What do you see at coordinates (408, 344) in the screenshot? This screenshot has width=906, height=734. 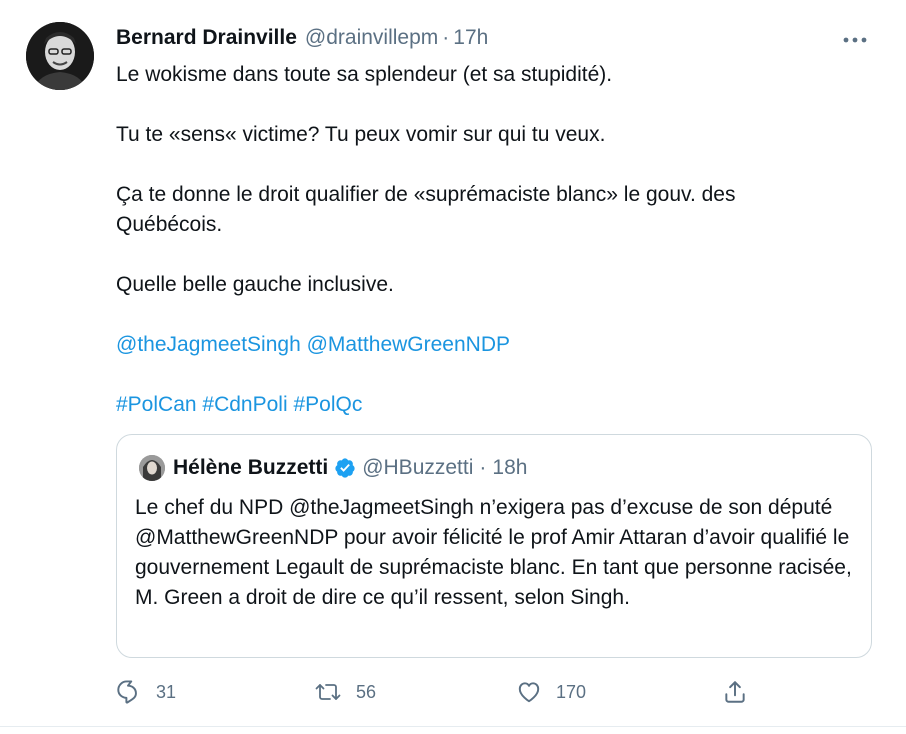 I see `mention-link: @MatthewGreenNDP` at bounding box center [408, 344].